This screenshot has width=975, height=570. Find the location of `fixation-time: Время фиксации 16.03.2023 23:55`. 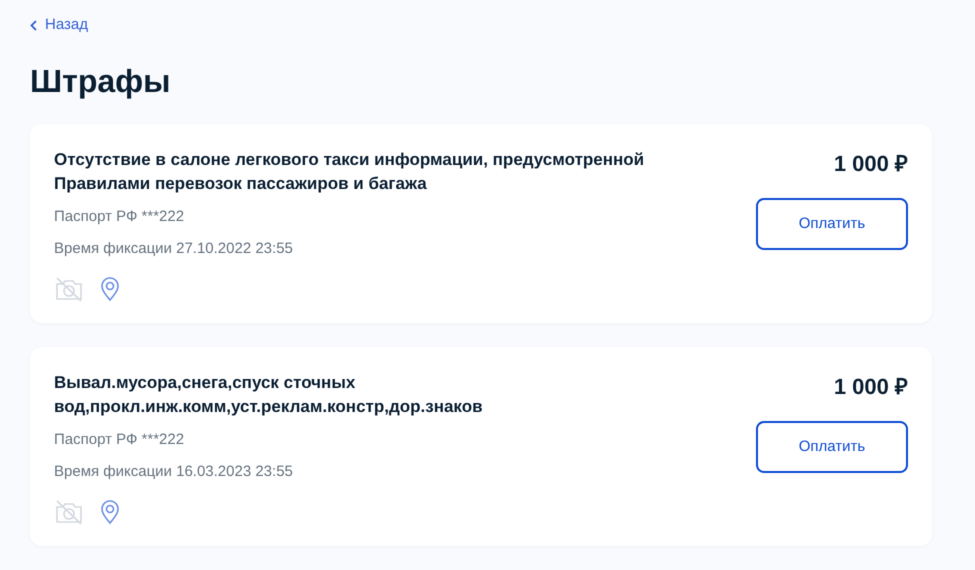

fixation-time: Время фиксации 16.03.2023 23:55 is located at coordinates (174, 472).